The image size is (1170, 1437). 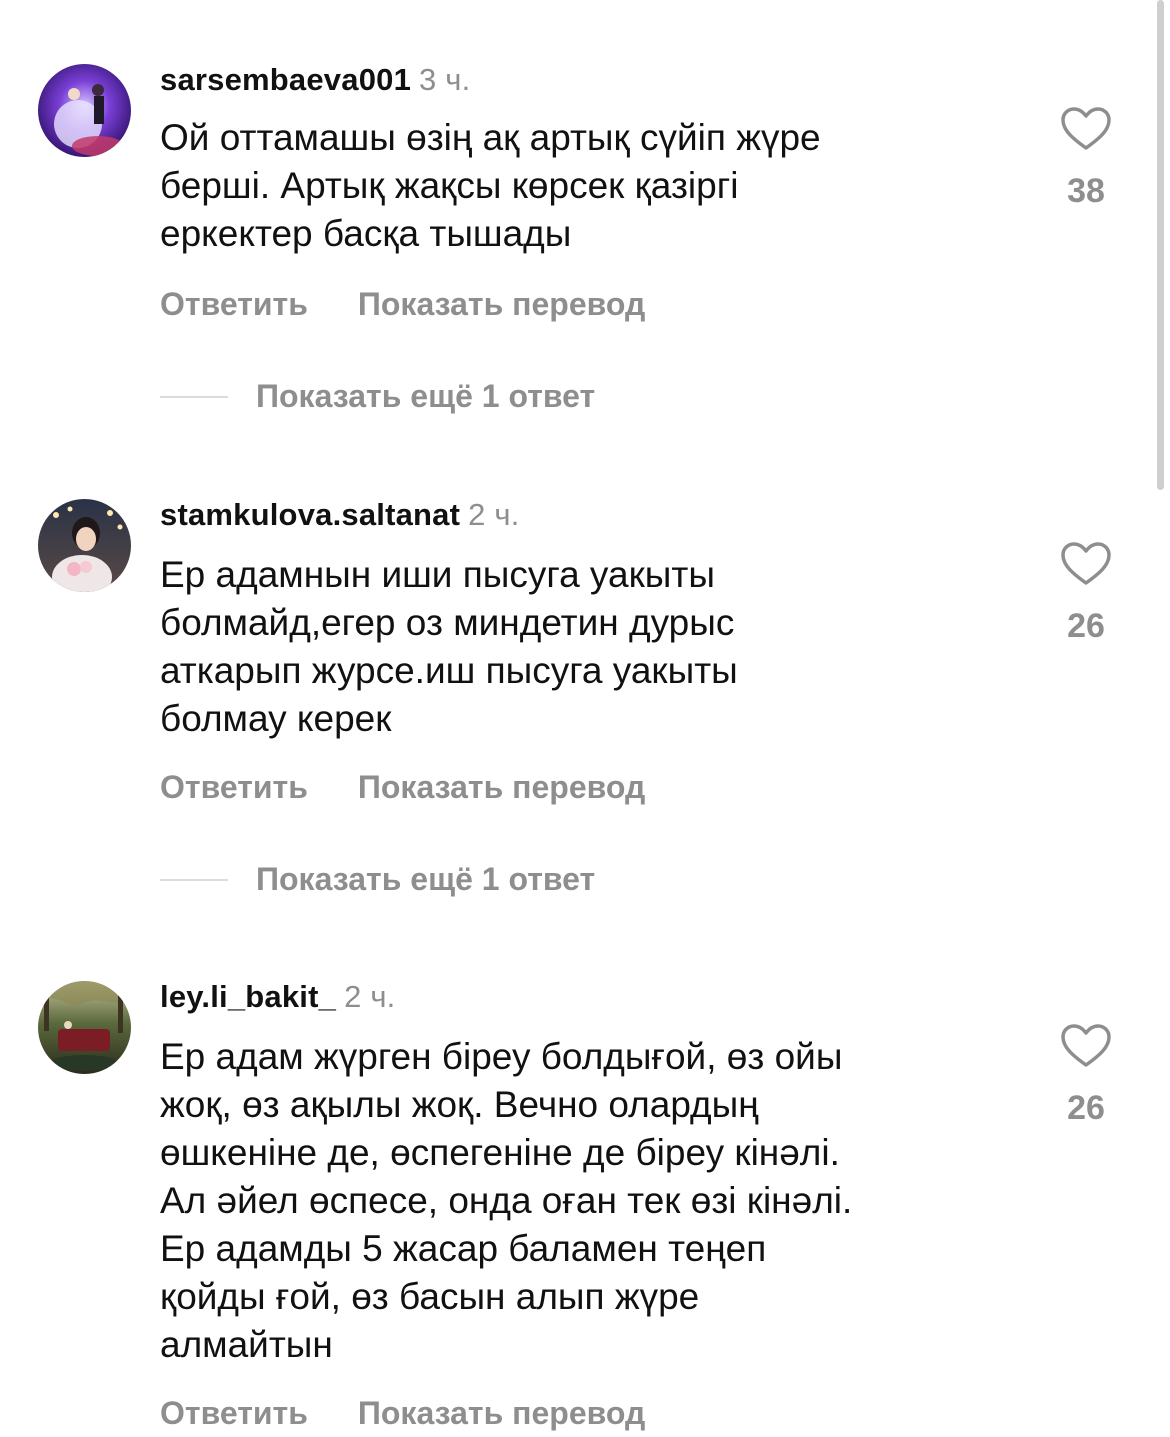 I want to click on comment-username: ley.li_bakit_ 2 ч., so click(x=278, y=997).